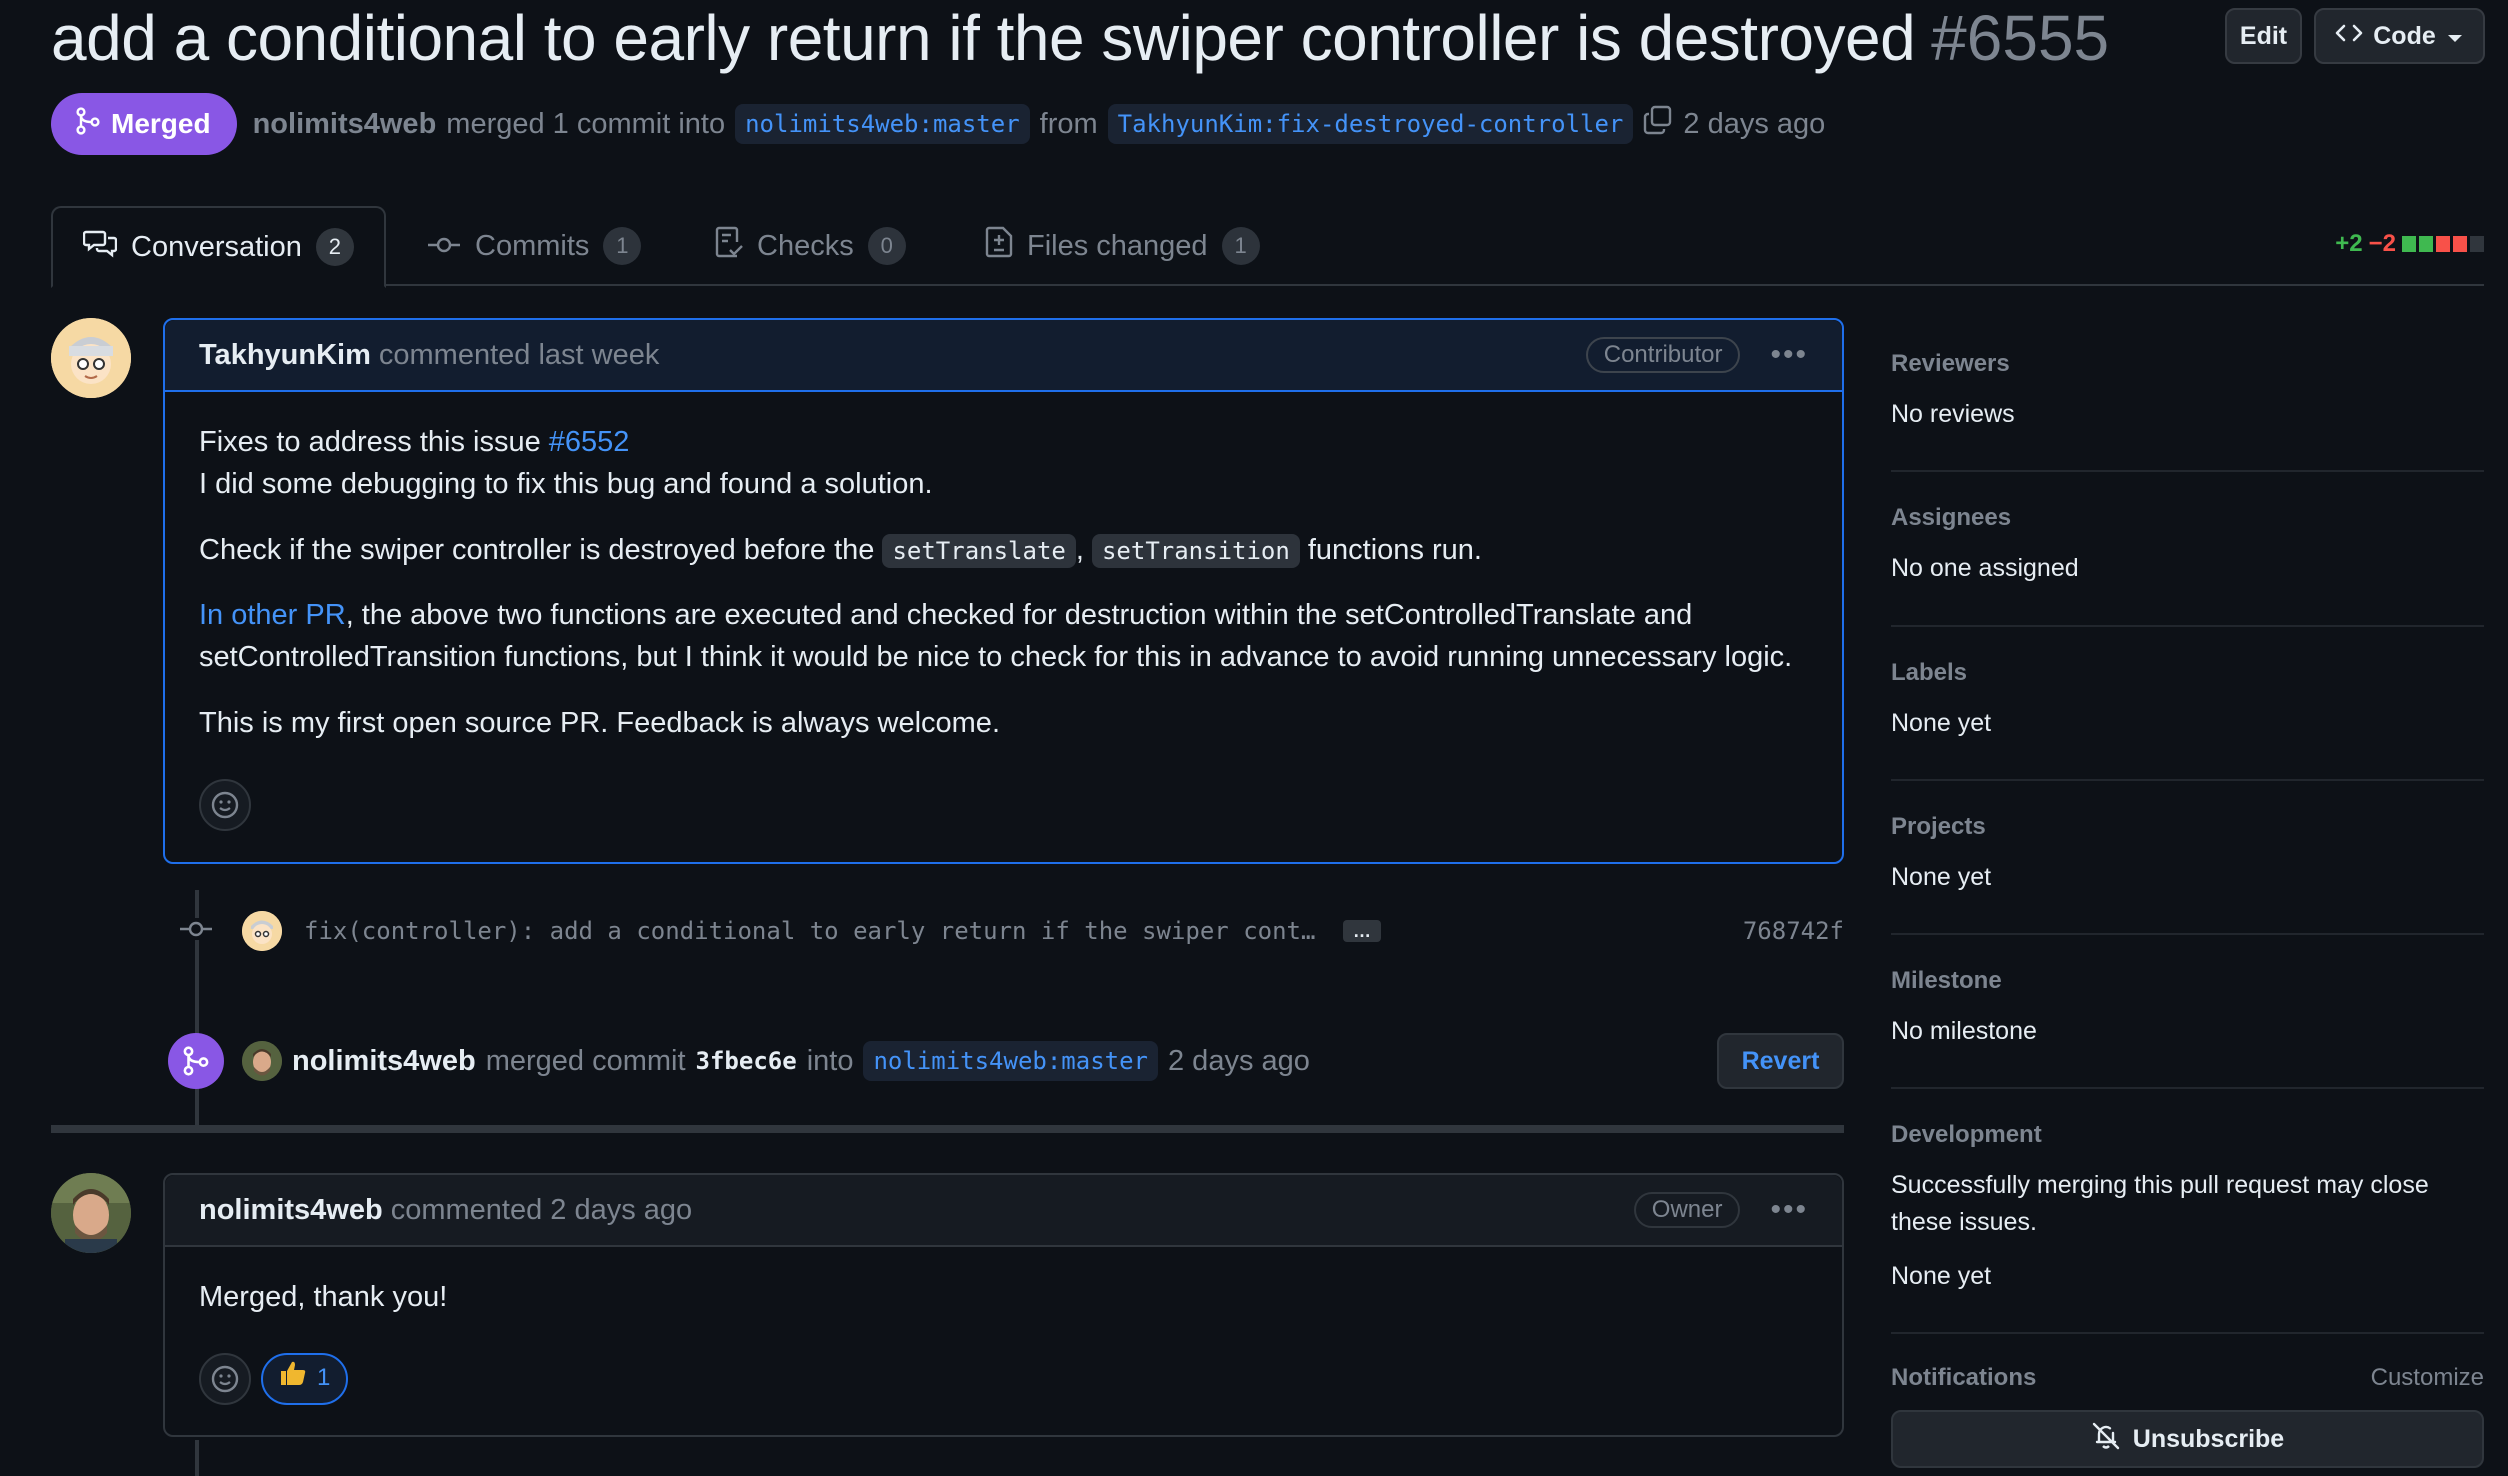 This screenshot has width=2508, height=1476. What do you see at coordinates (2187, 1405) in the screenshot?
I see `sidebar-notifications: Notifications Customize Unsubscribe` at bounding box center [2187, 1405].